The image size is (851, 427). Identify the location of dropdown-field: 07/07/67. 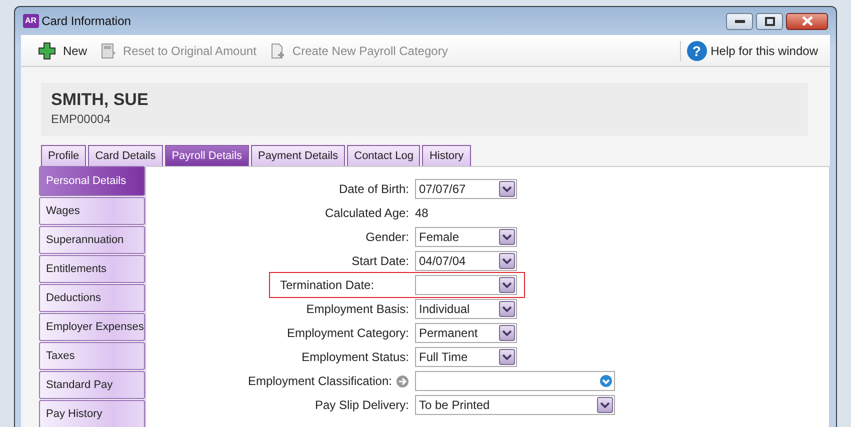
(466, 189).